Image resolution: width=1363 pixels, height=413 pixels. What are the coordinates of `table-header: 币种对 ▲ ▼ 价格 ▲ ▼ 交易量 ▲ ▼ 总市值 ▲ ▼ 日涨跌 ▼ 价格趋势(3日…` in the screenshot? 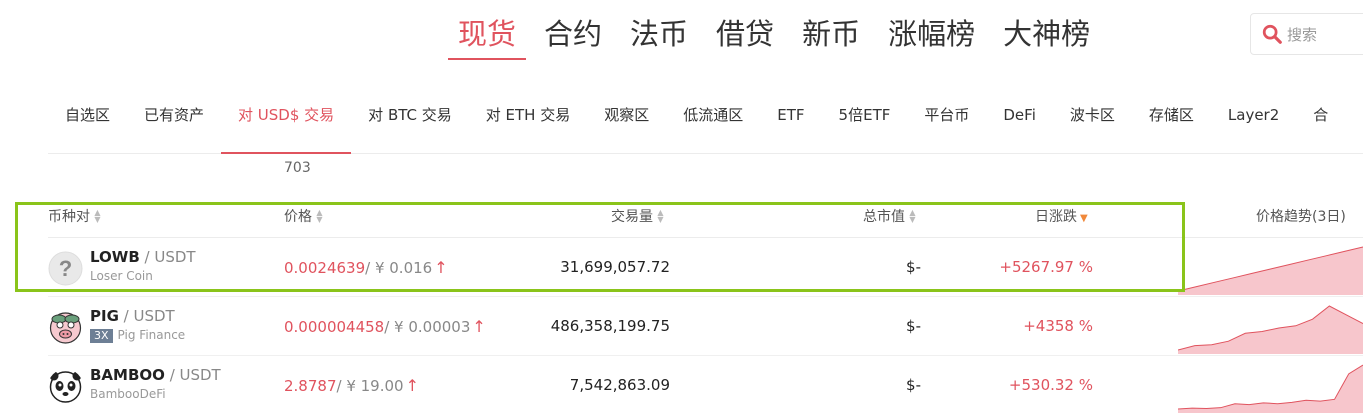 It's located at (705, 219).